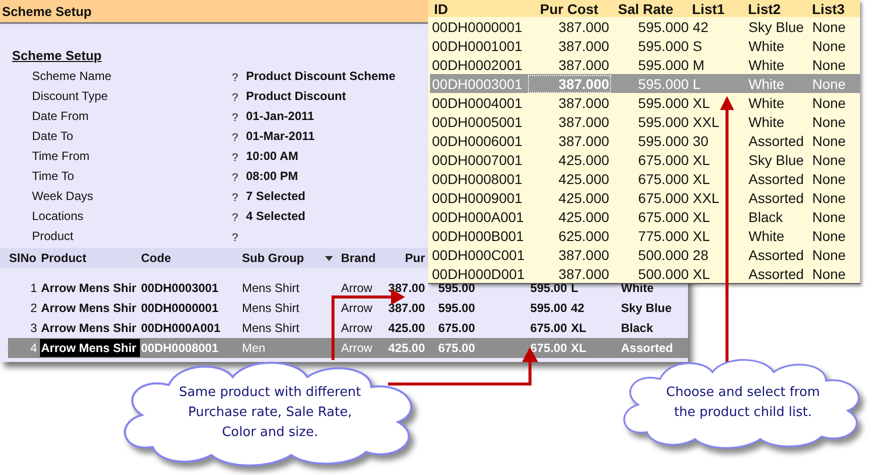 The height and width of the screenshot is (475, 880). I want to click on list-cell-text: XXL, so click(706, 197).